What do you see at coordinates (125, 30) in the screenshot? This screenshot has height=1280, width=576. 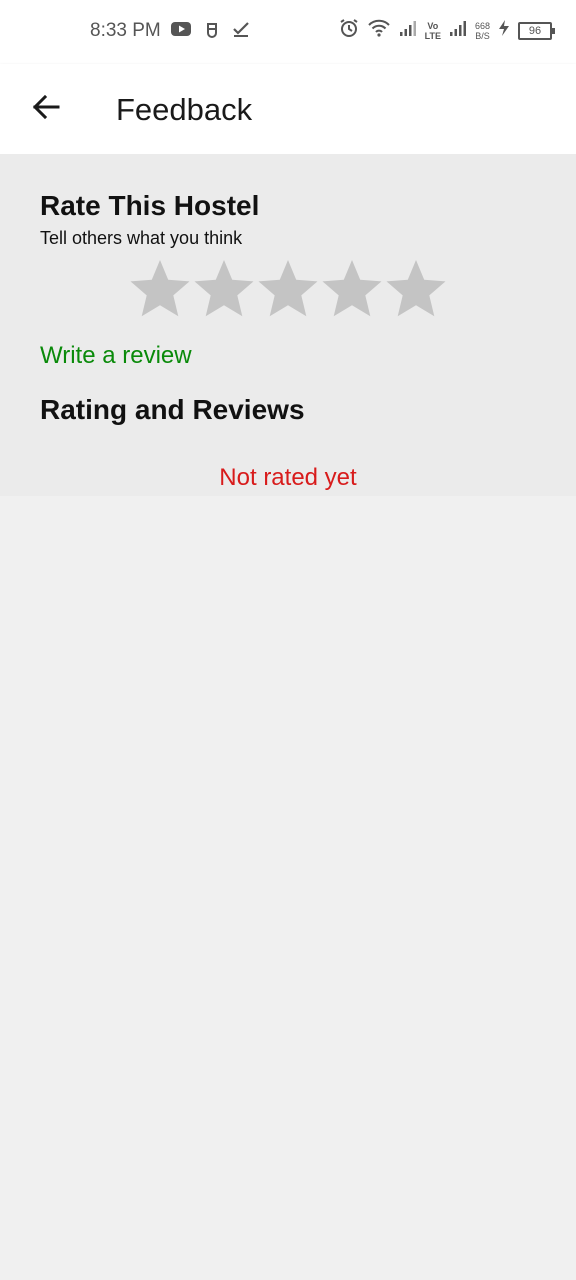 I see `status-time: 8:33 PM` at bounding box center [125, 30].